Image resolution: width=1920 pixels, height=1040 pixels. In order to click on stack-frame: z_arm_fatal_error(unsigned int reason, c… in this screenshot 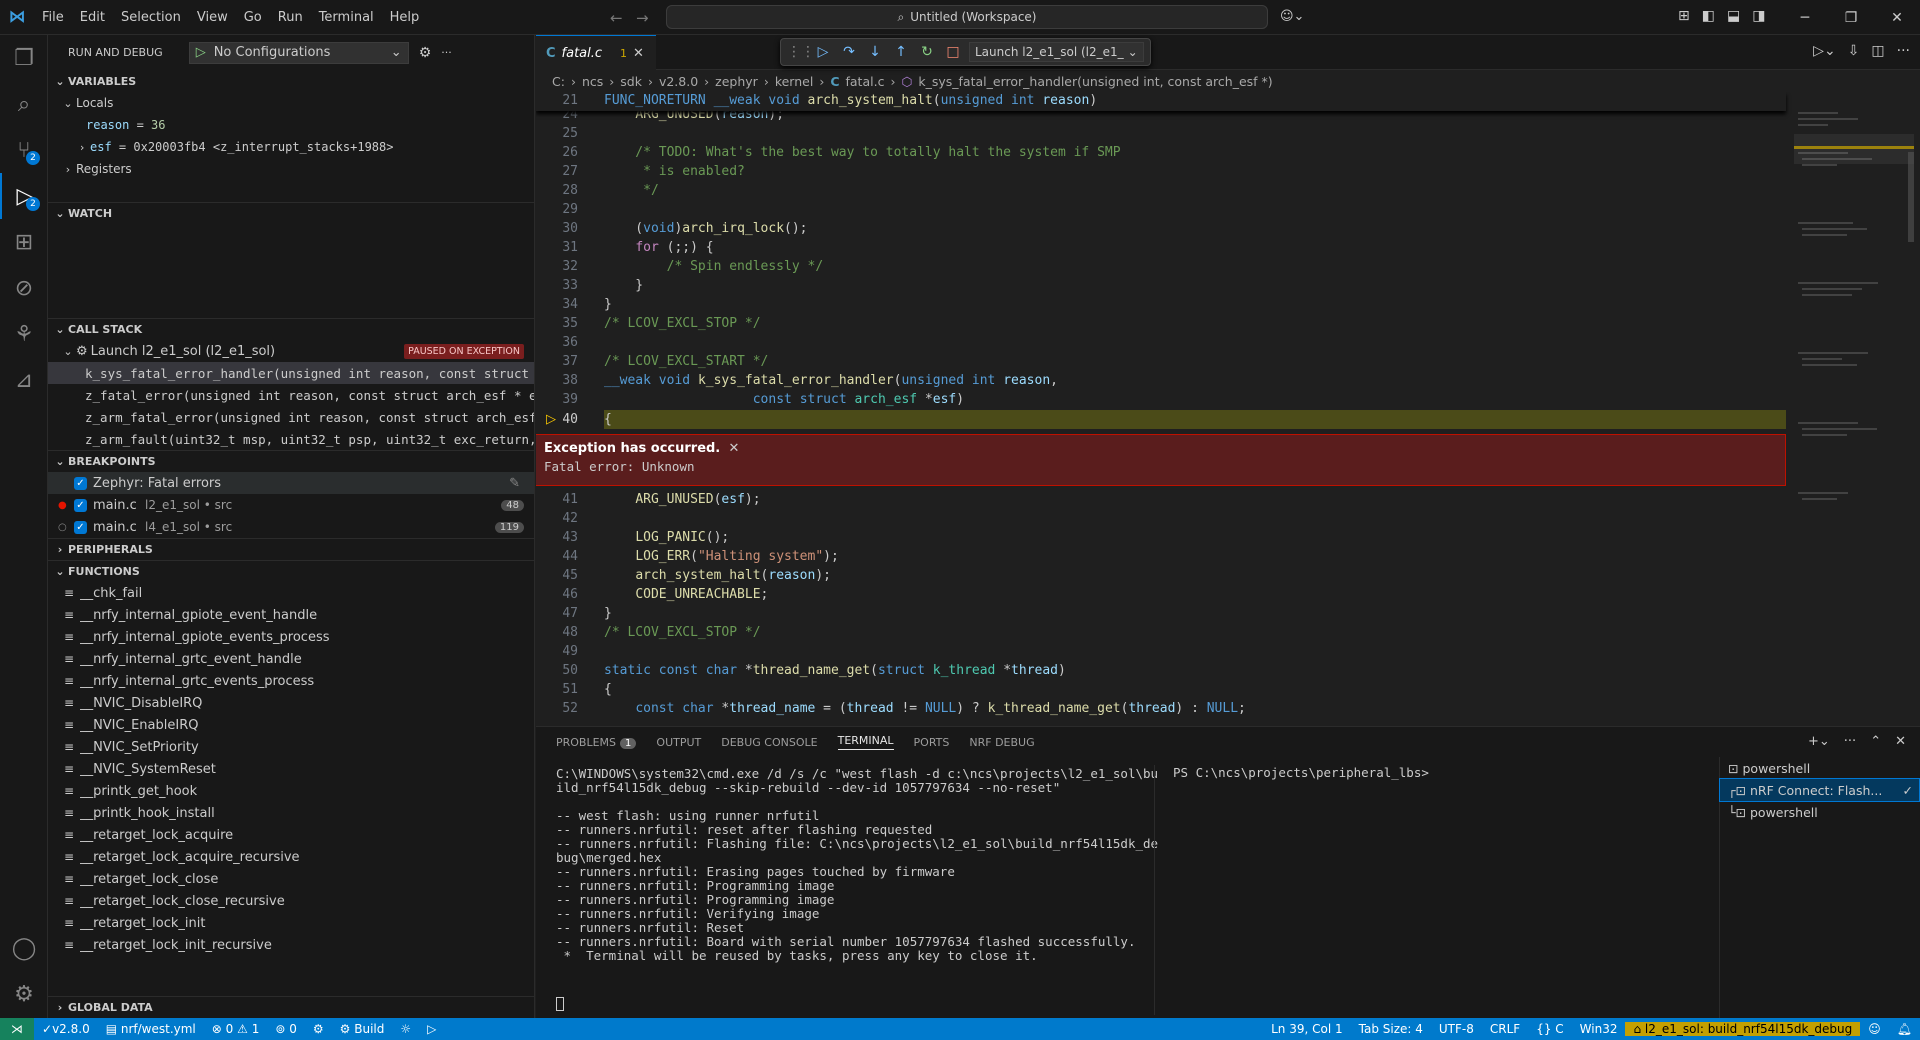, I will do `click(291, 417)`.